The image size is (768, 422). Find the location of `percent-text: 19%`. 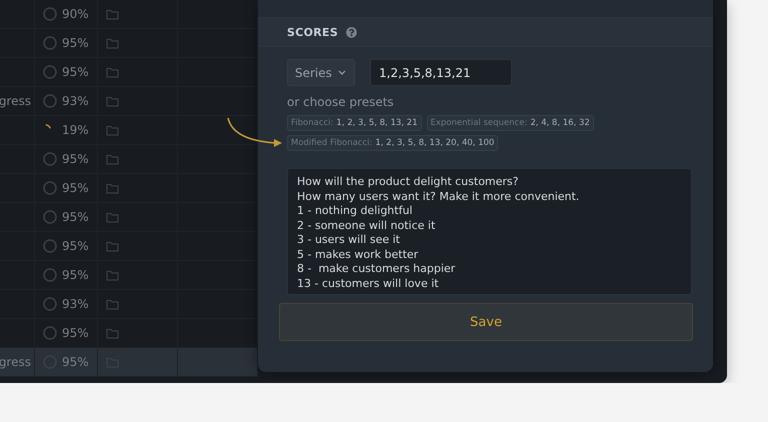

percent-text: 19% is located at coordinates (75, 130).